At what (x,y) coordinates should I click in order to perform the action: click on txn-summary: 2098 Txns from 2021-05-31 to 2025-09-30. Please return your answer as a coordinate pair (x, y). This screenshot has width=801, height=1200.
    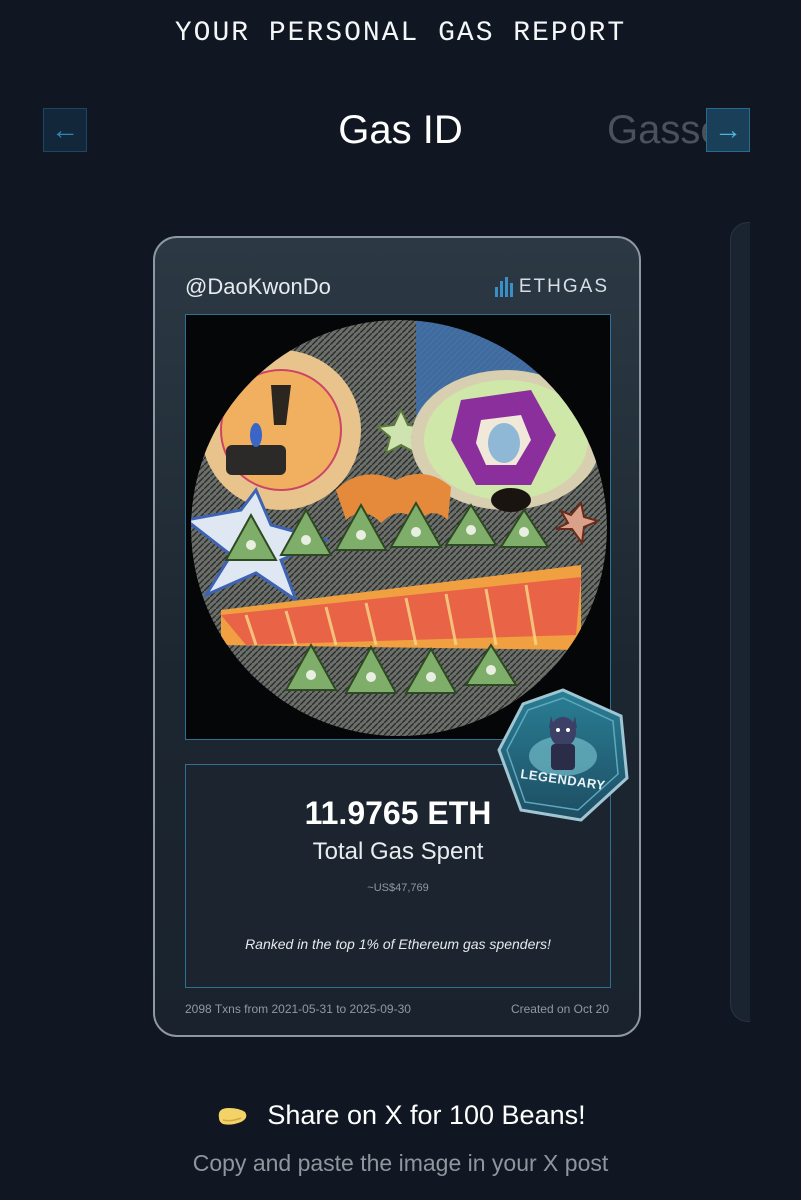
    Looking at the image, I should click on (298, 1009).